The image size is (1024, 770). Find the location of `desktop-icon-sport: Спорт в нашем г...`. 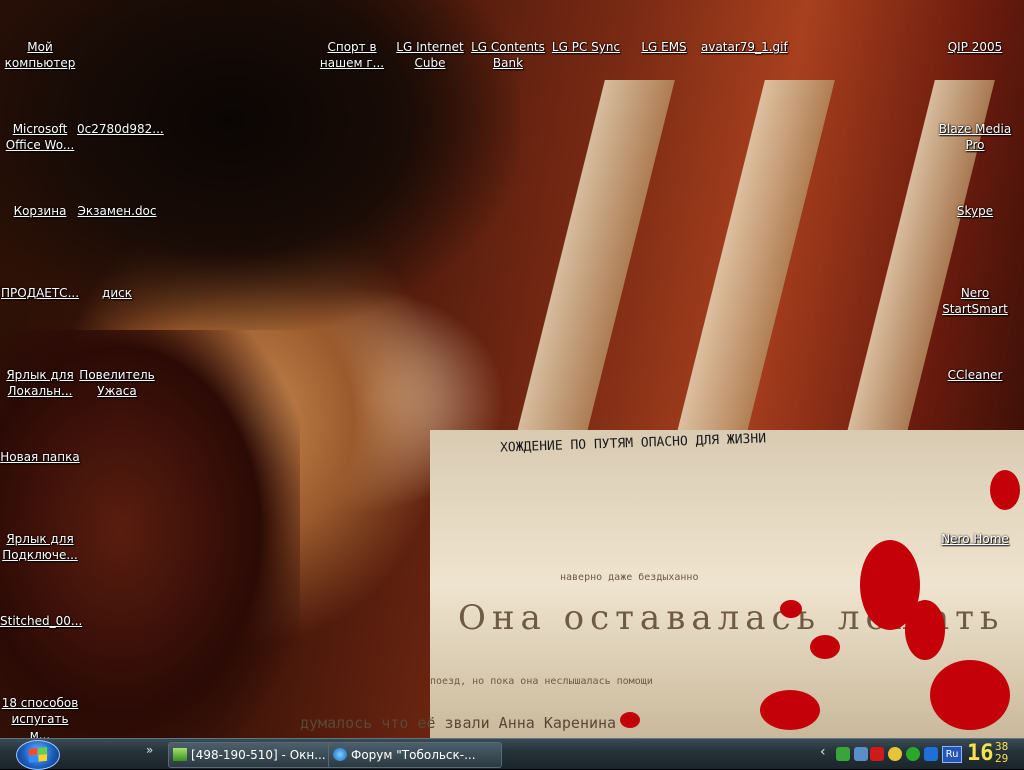

desktop-icon-sport: Спорт в нашем г... is located at coordinates (352, 55).